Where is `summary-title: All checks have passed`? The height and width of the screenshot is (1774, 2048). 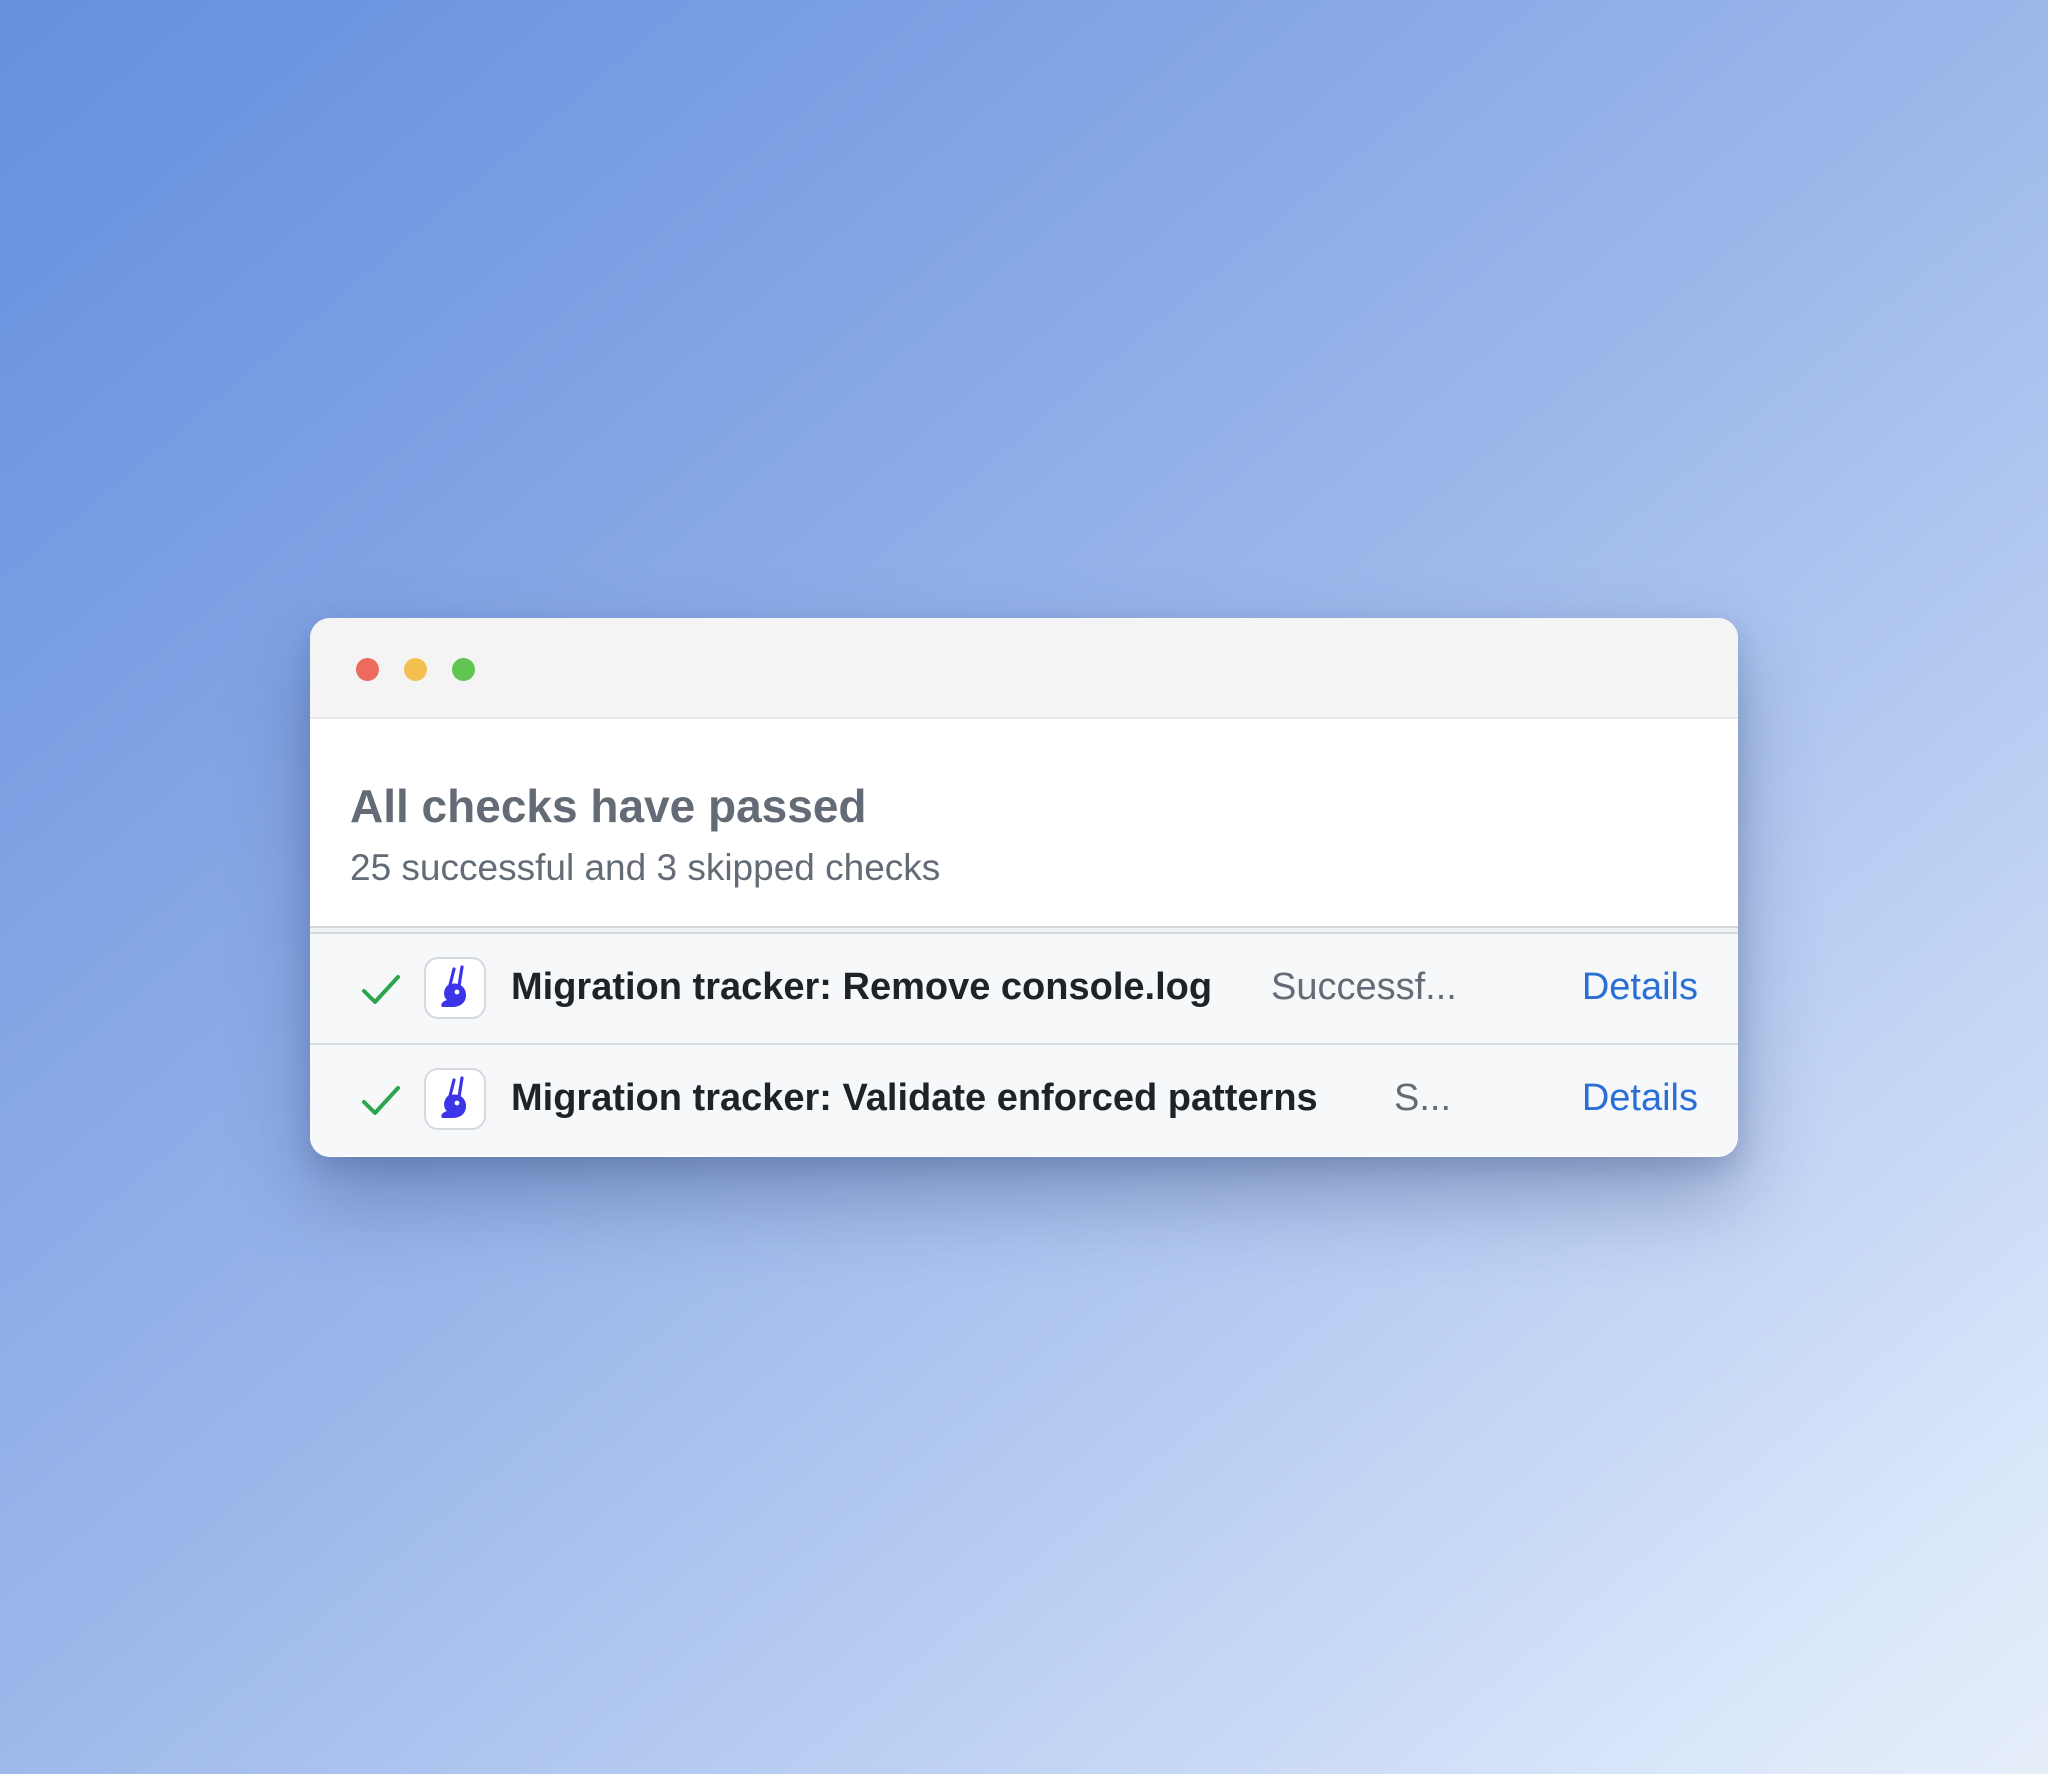
summary-title: All checks have passed is located at coordinates (608, 806).